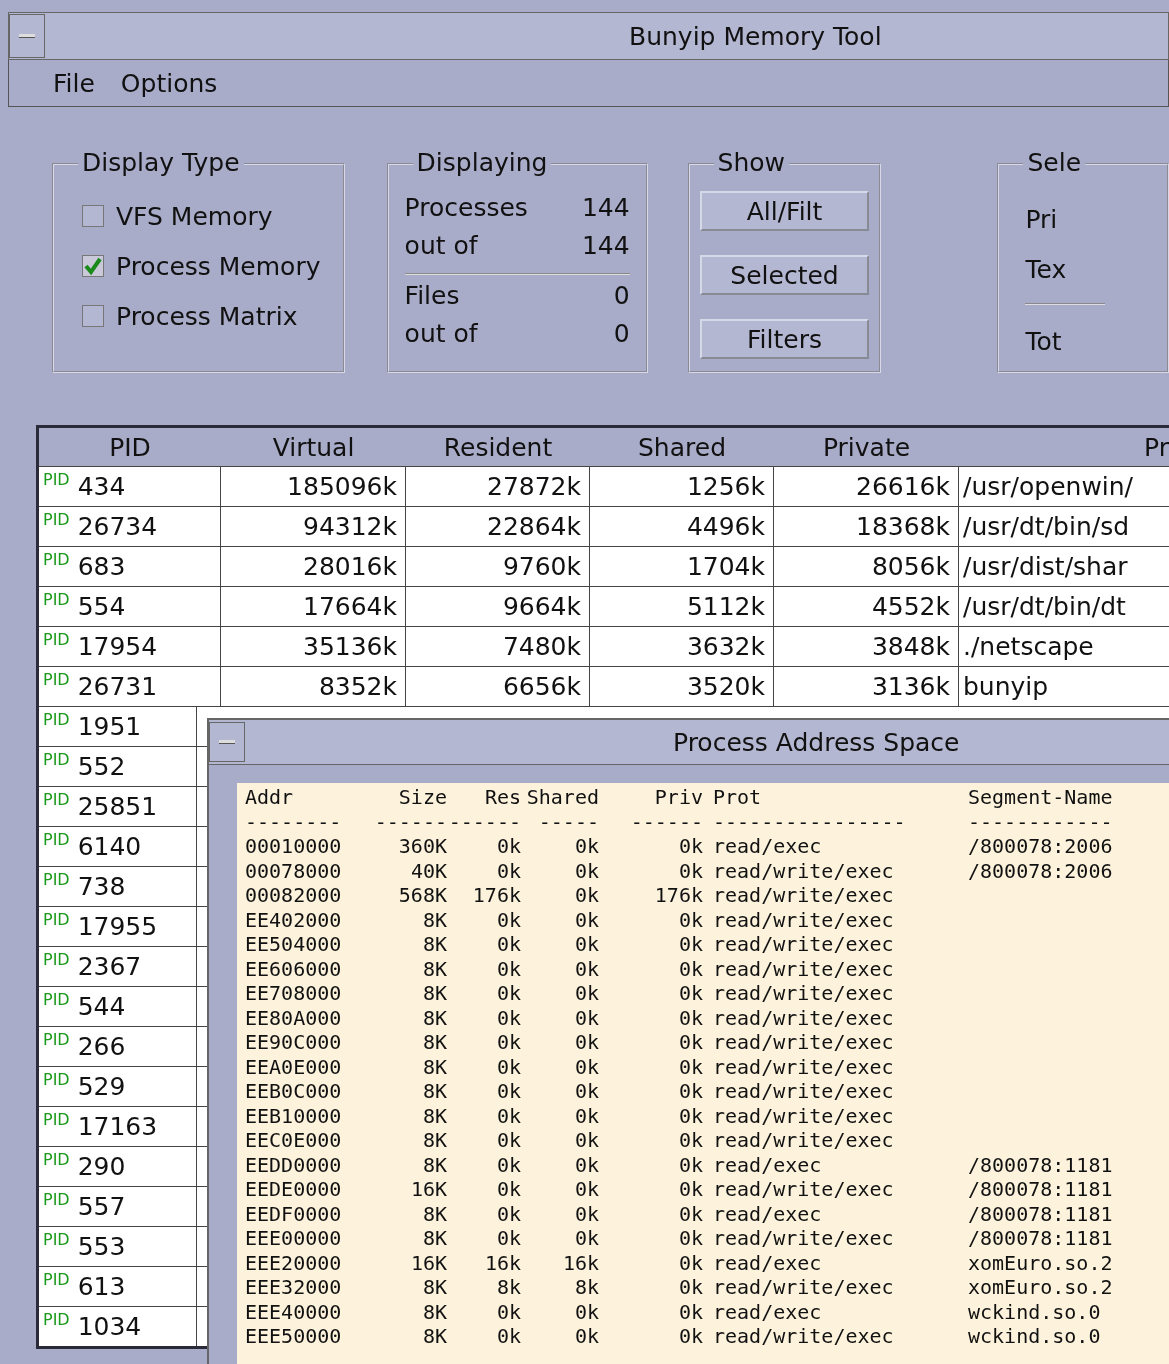 This screenshot has height=1364, width=1169. What do you see at coordinates (1048, 487) in the screenshot?
I see `table-cell-text: /usr/openwin/` at bounding box center [1048, 487].